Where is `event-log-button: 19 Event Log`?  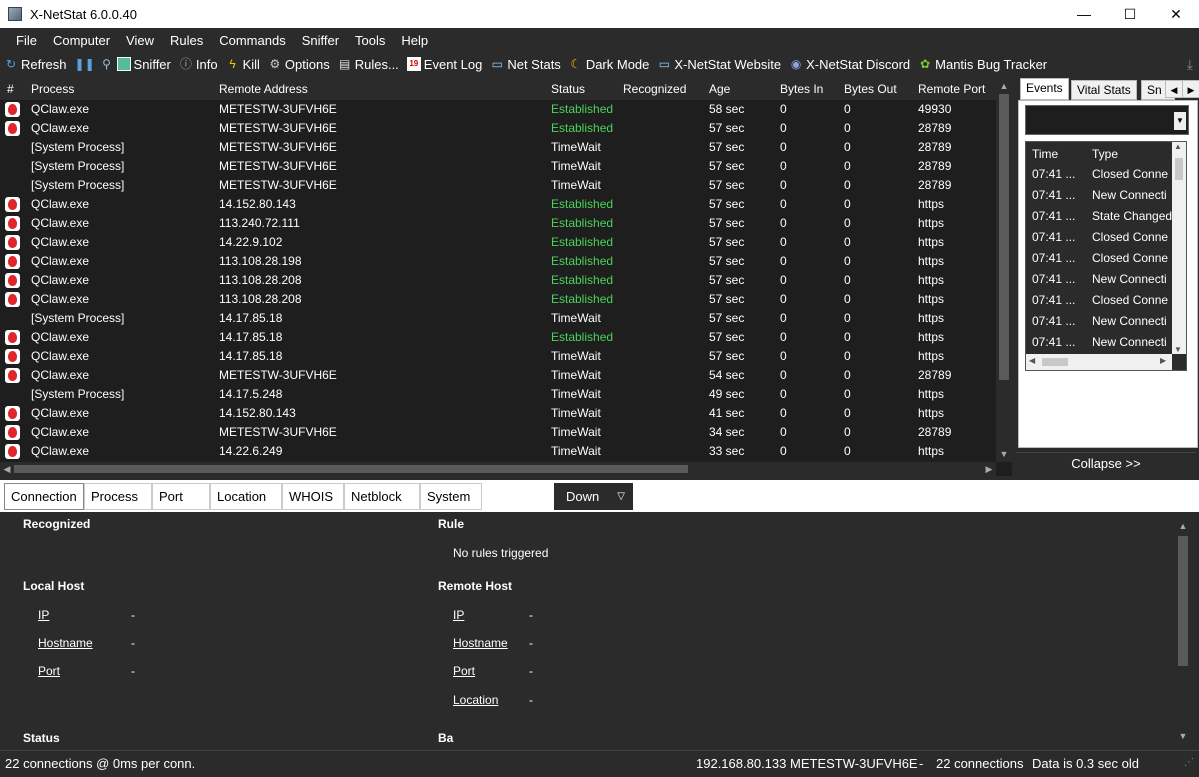 event-log-button: 19 Event Log is located at coordinates (444, 64).